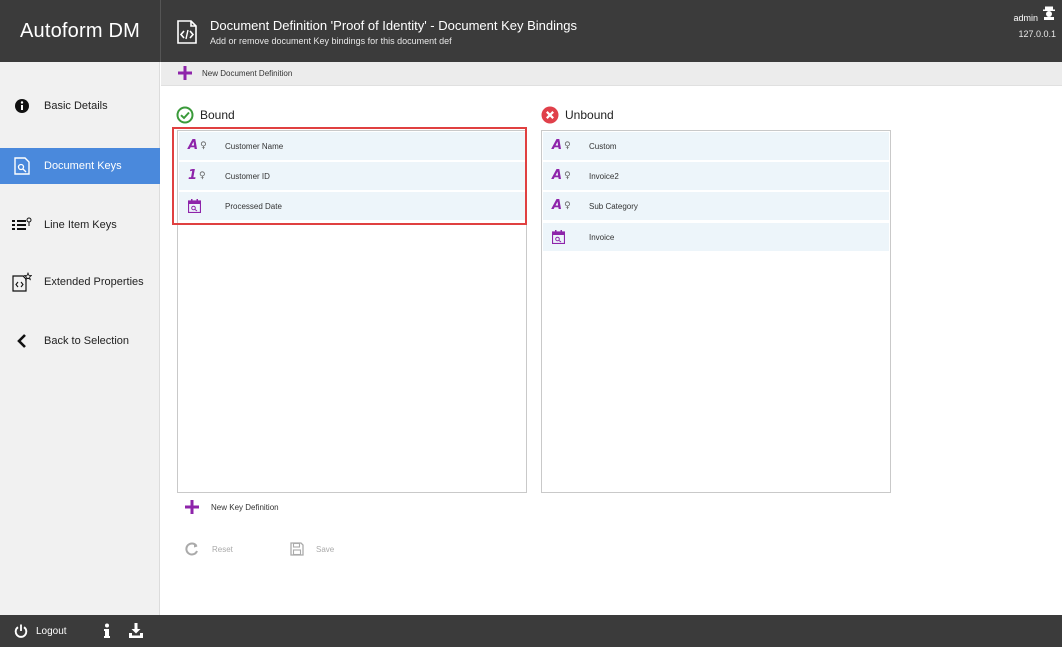 The height and width of the screenshot is (647, 1062). What do you see at coordinates (352, 146) in the screenshot?
I see `bound-key-row: A ♀ Customer Name` at bounding box center [352, 146].